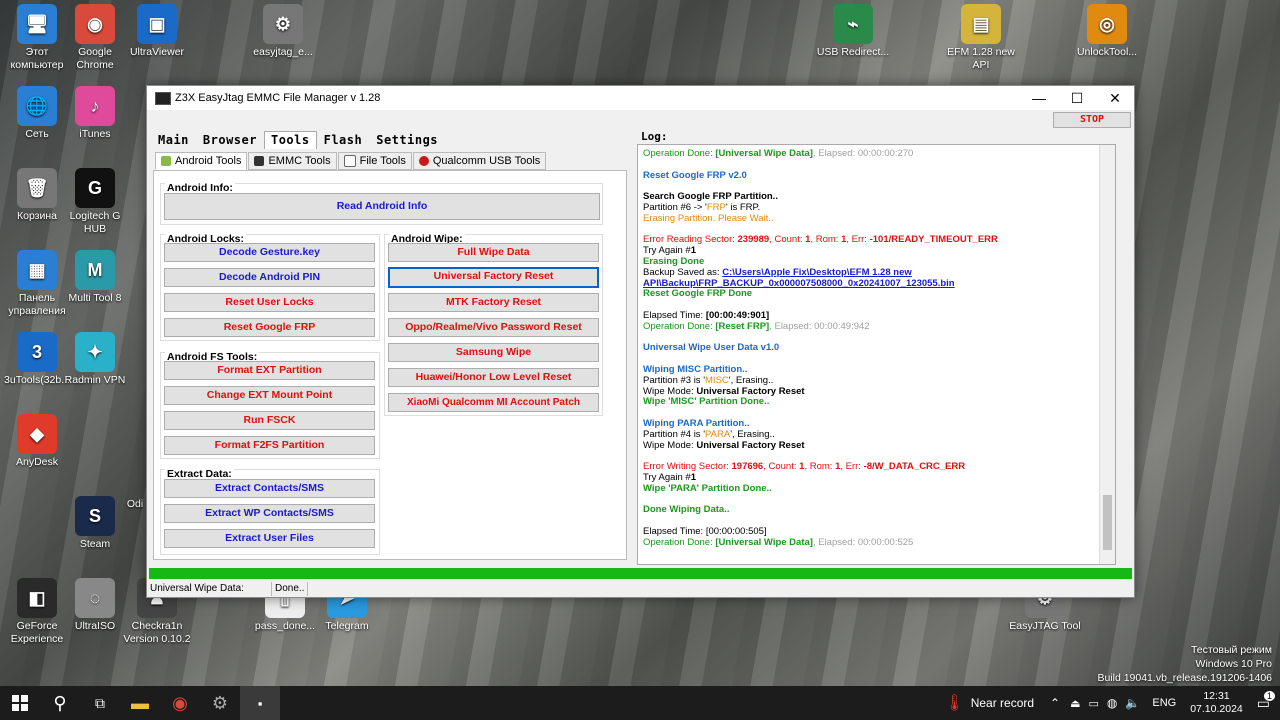 This screenshot has width=1280, height=720. Describe the element at coordinates (423, 161) in the screenshot. I see `qualcomm-icon` at that location.